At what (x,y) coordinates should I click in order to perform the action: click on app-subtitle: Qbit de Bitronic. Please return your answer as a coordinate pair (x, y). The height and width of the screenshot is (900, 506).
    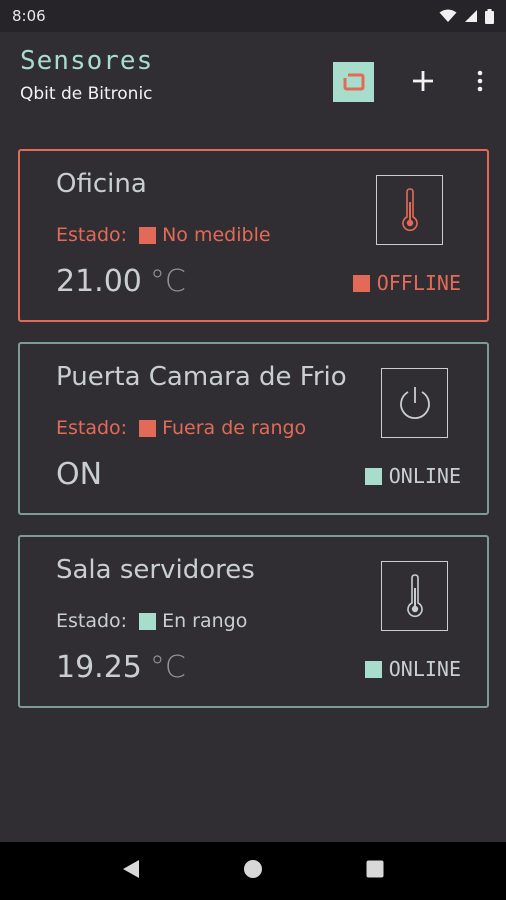
    Looking at the image, I should click on (86, 94).